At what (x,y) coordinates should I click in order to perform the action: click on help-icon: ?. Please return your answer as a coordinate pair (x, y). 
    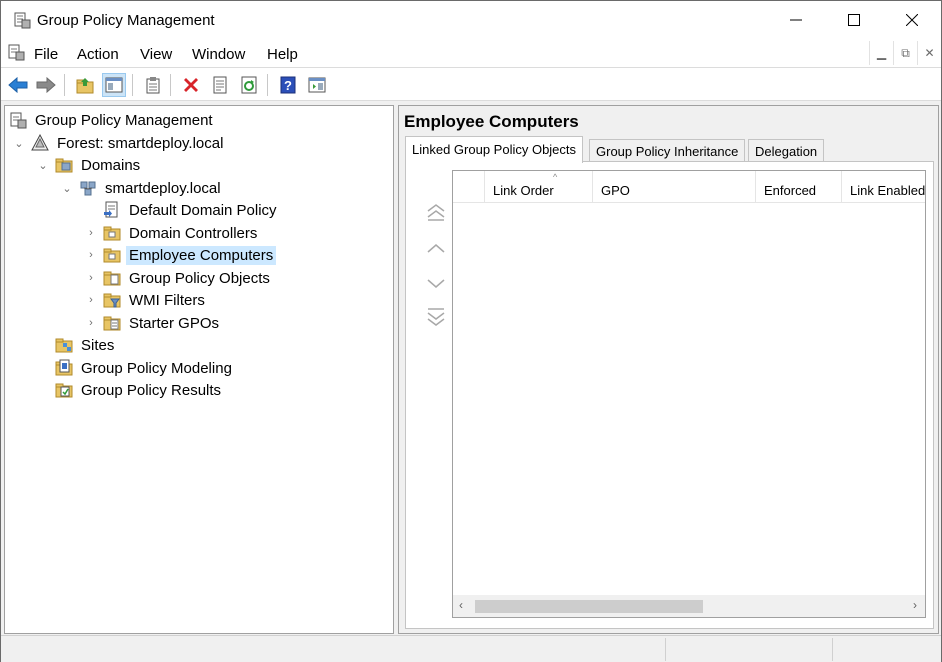
    Looking at the image, I should click on (288, 85).